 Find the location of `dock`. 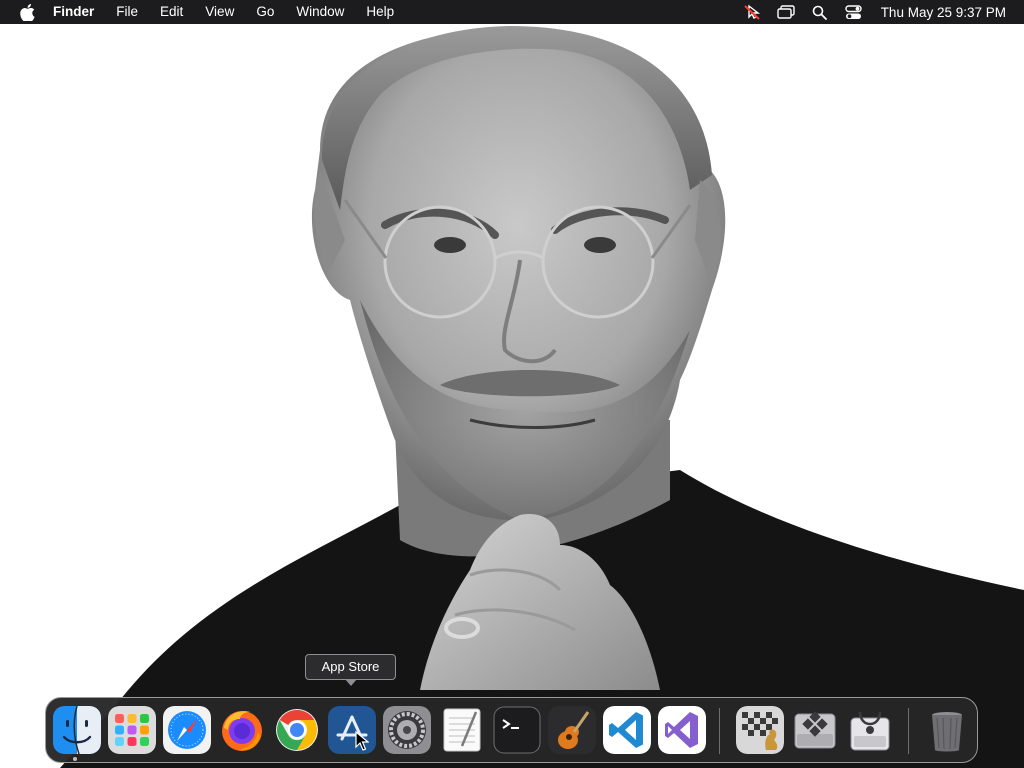

dock is located at coordinates (511, 730).